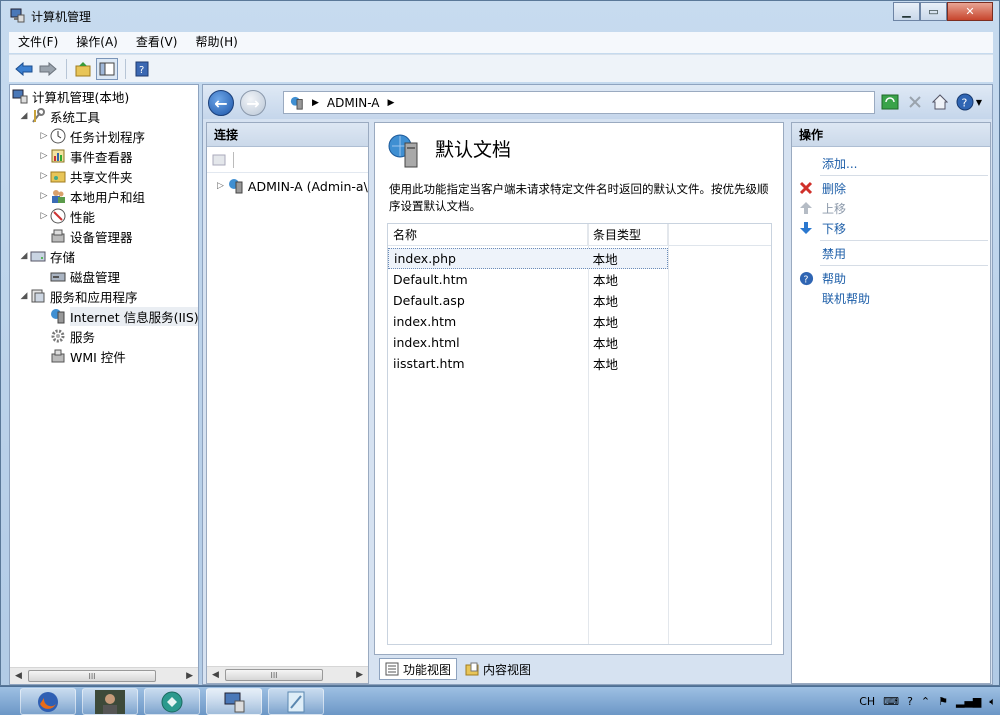 The height and width of the screenshot is (715, 1000). I want to click on address-field: ▶ ADMIN-A ▶, so click(579, 102).